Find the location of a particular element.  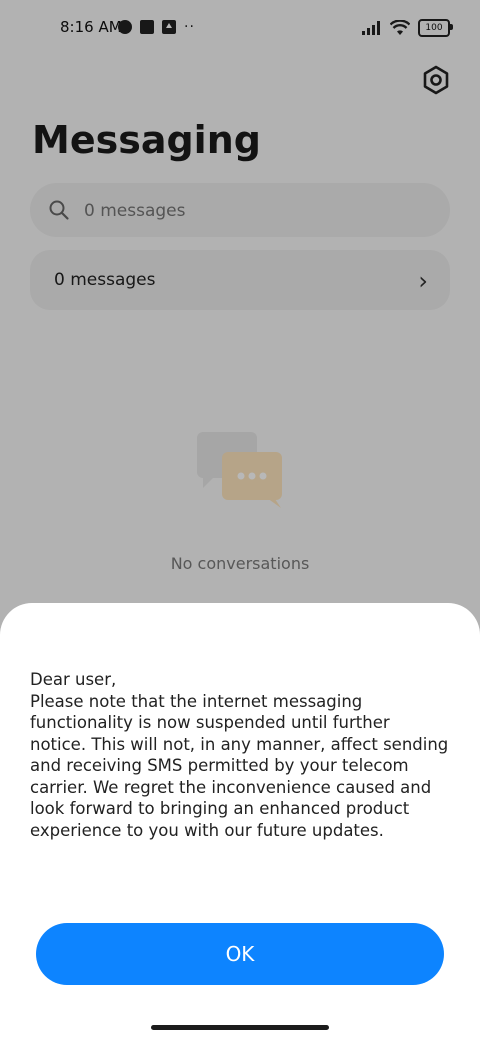

ok-button: OK is located at coordinates (240, 954).